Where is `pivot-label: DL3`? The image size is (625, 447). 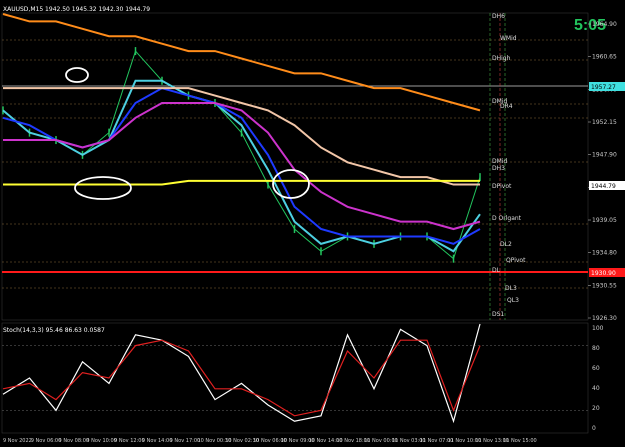 pivot-label: DL3 is located at coordinates (511, 288).